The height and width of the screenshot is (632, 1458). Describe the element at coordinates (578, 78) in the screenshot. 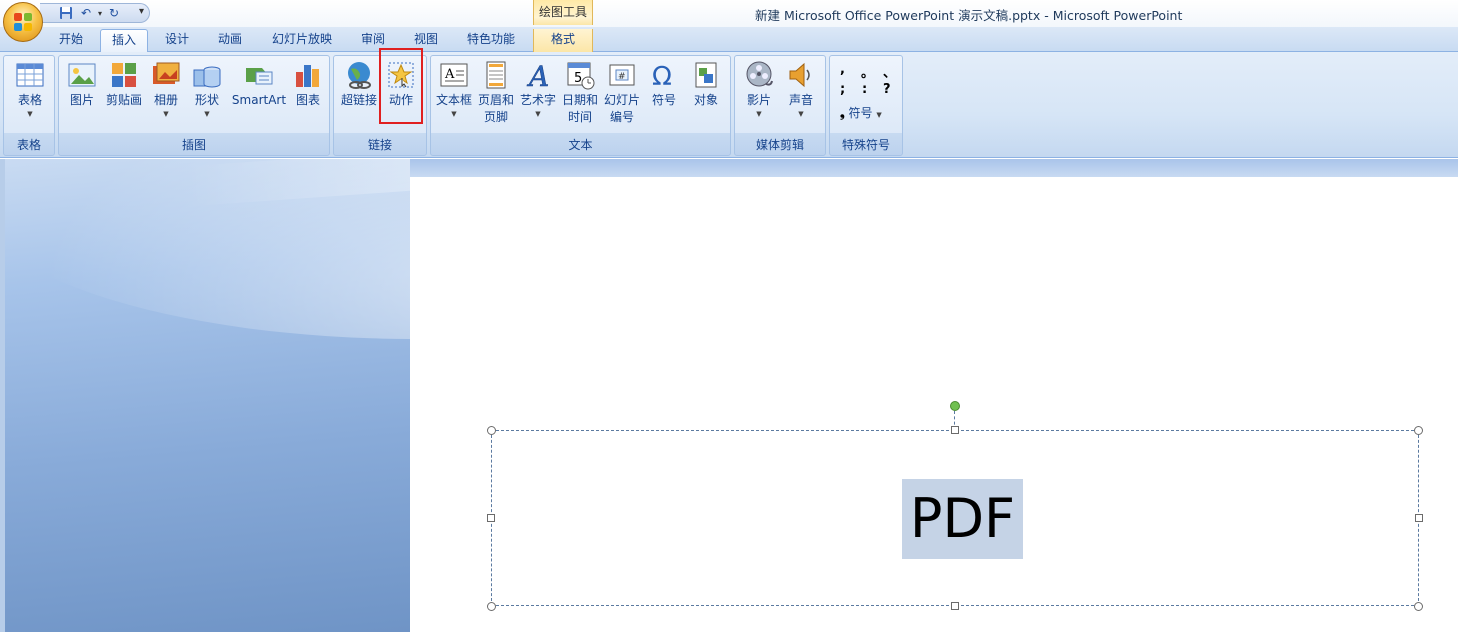

I see `svg-text: 5` at that location.